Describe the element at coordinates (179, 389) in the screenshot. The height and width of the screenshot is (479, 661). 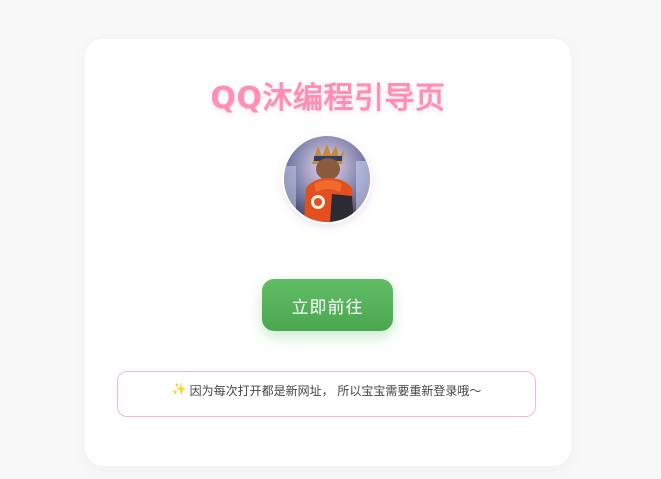
I see `sparkles-icon: ✨` at that location.